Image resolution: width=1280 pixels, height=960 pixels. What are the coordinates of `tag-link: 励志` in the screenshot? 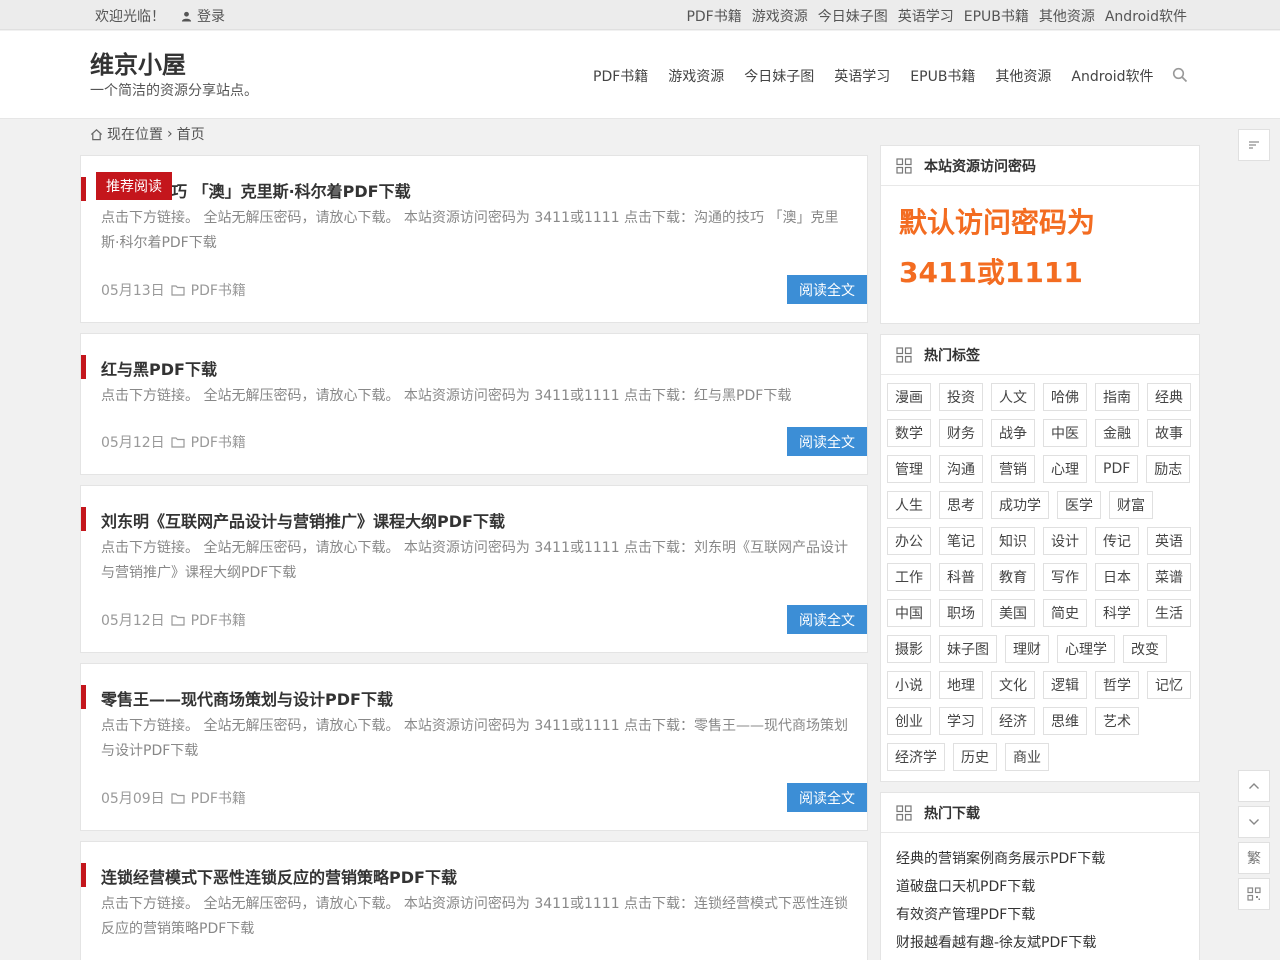 It's located at (1168, 469).